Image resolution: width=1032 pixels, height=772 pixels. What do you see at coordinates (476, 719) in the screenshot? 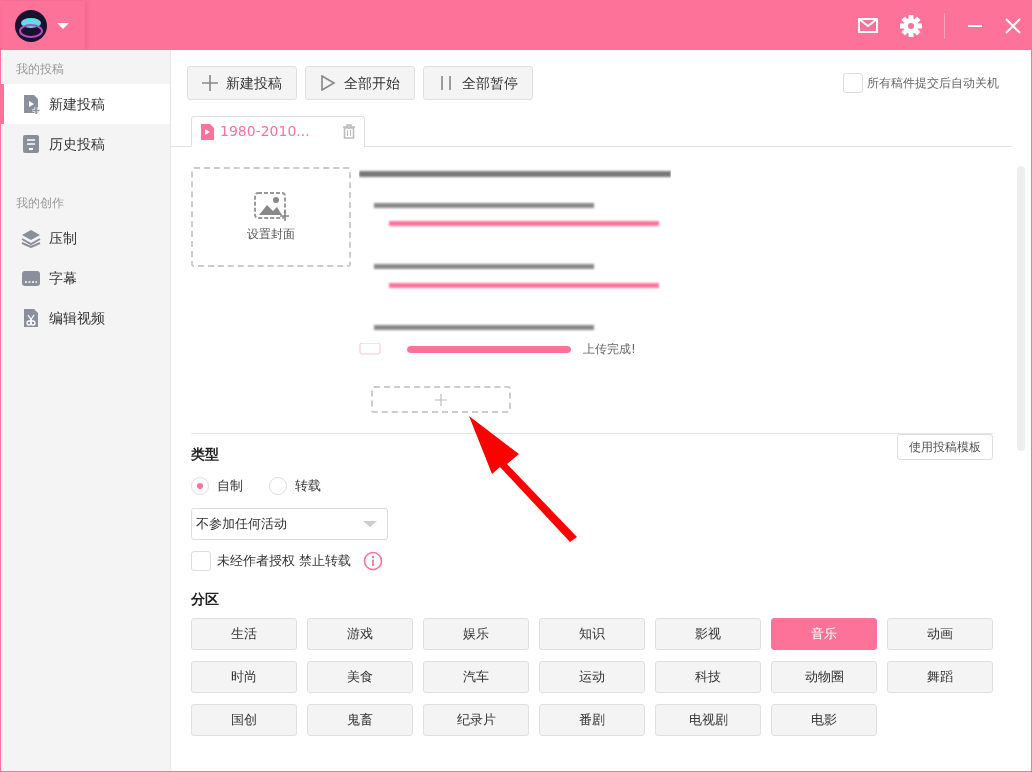
I see `category-button: 纪录片` at bounding box center [476, 719].